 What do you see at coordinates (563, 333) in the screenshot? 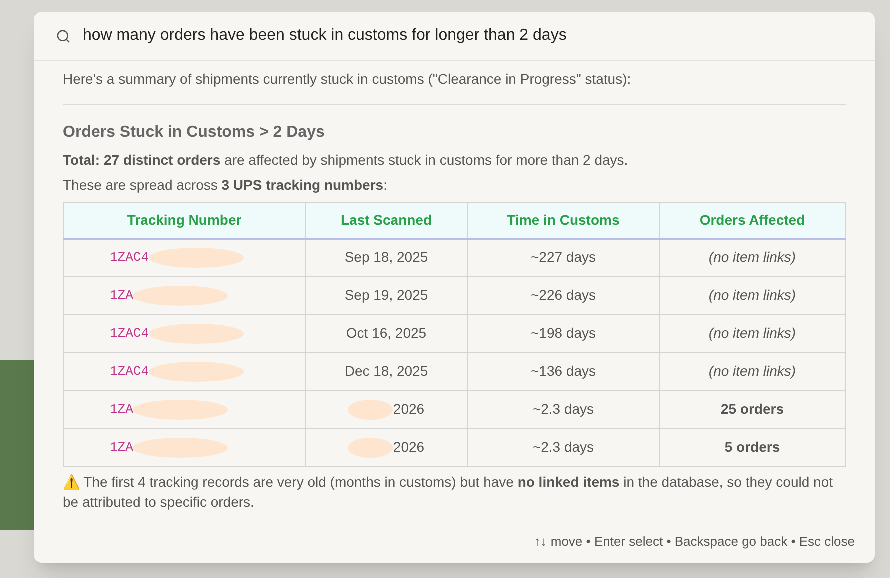
I see `table-cell: ~198 days` at bounding box center [563, 333].